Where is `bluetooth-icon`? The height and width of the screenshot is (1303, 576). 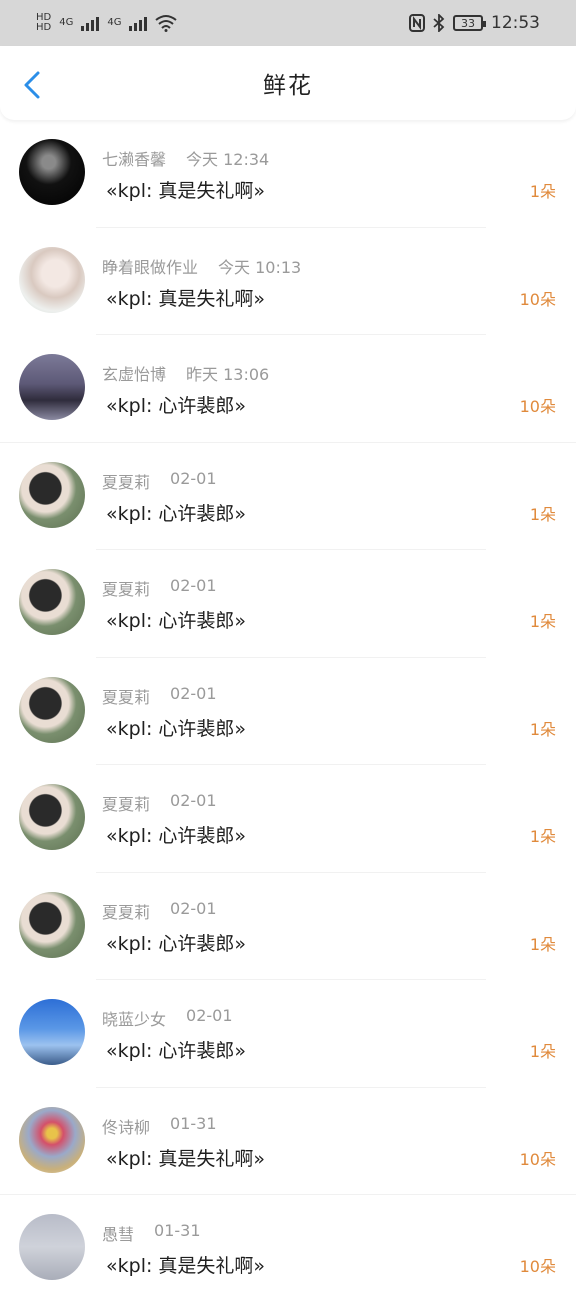 bluetooth-icon is located at coordinates (439, 23).